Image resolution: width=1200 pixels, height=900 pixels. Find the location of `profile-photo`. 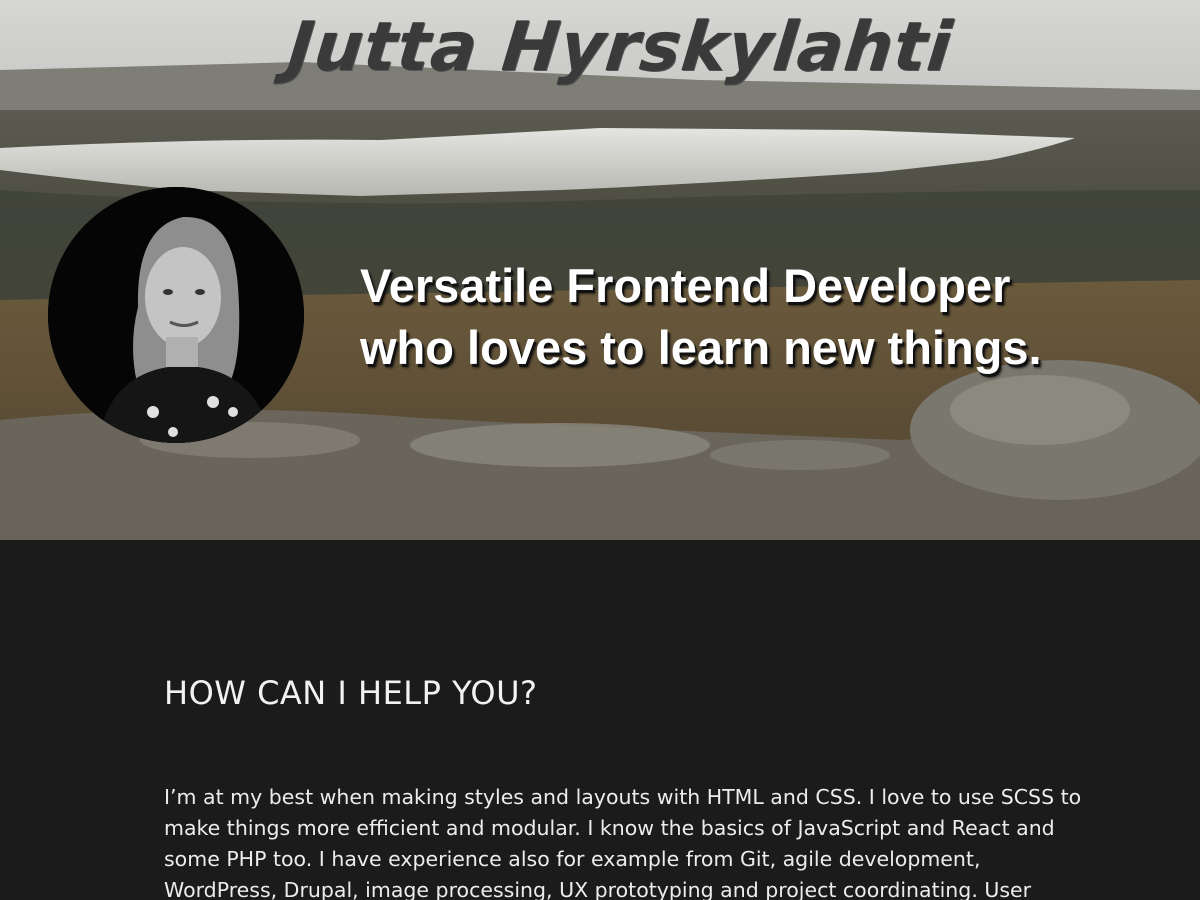

profile-photo is located at coordinates (176, 315).